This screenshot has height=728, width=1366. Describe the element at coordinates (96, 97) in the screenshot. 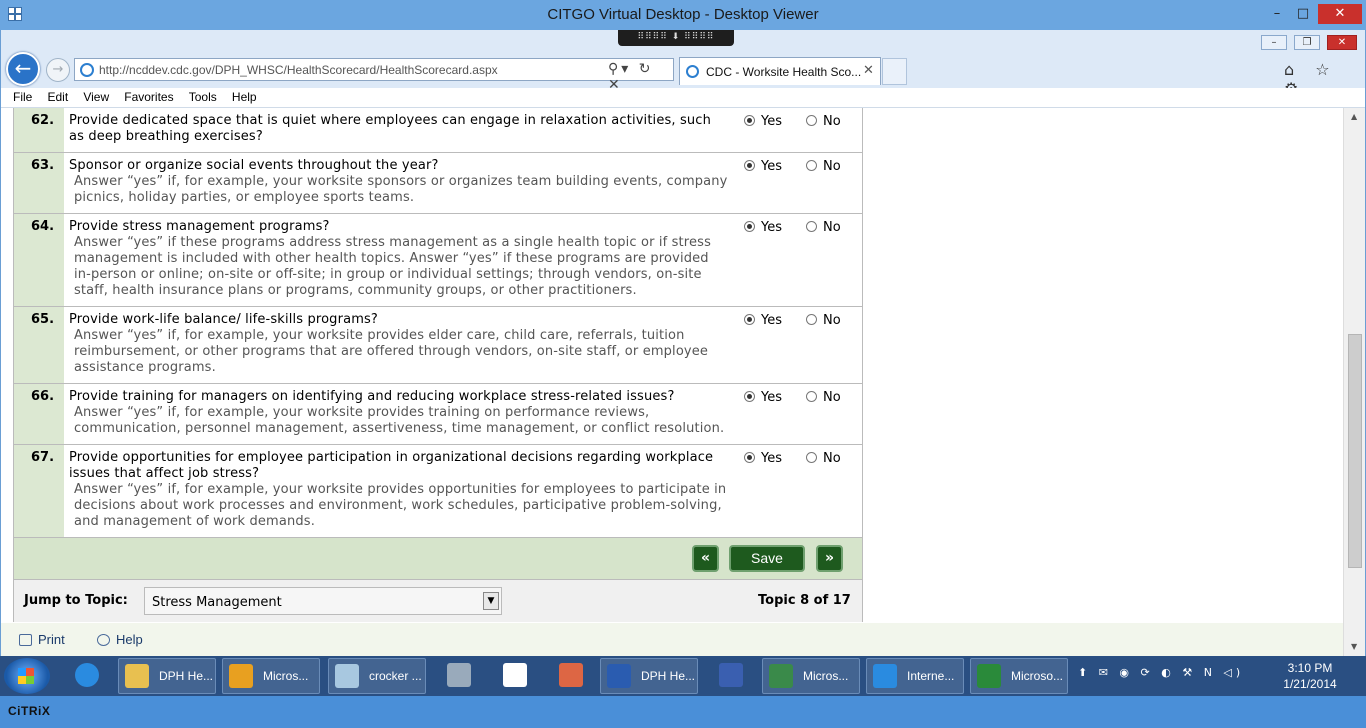

I see `menu-view: View` at that location.